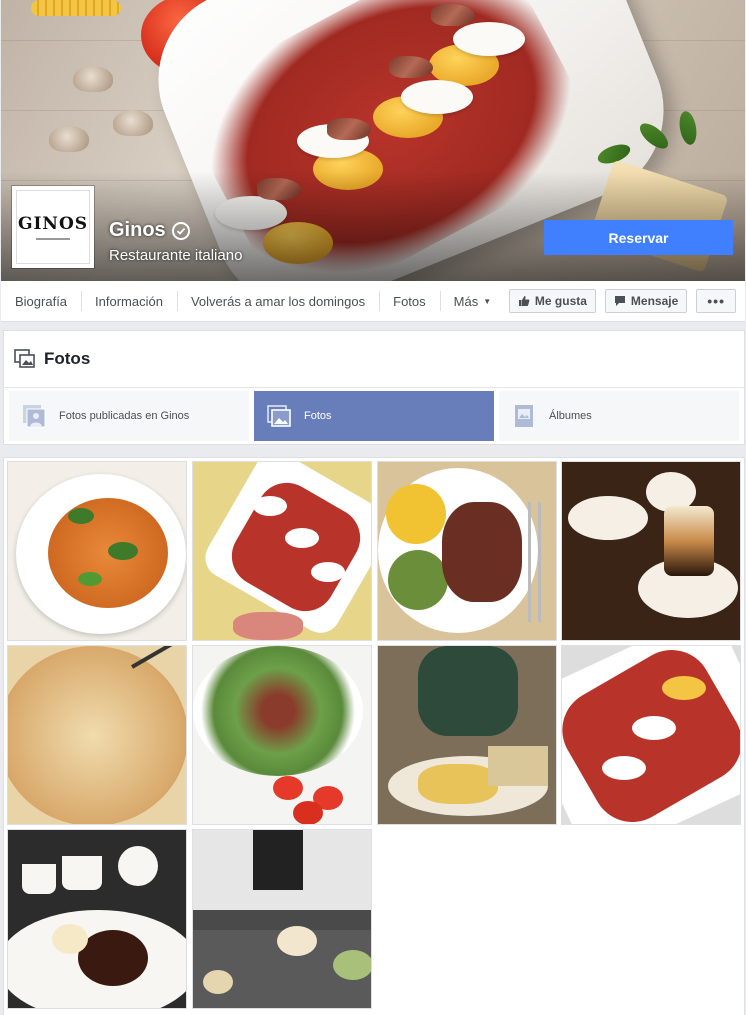  Describe the element at coordinates (129, 301) in the screenshot. I see `nav-informacion: Información` at that location.